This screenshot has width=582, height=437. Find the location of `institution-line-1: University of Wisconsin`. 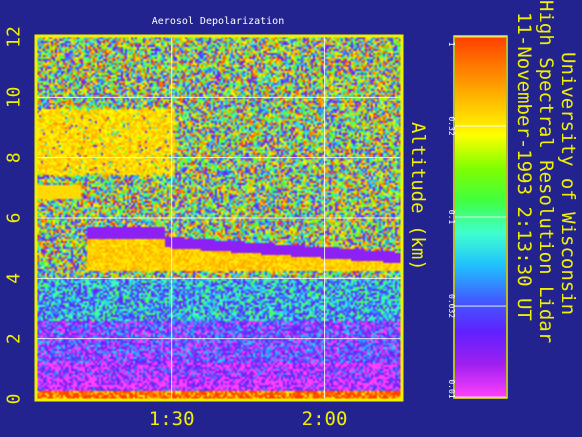

institution-line-1: University of Wisconsin is located at coordinates (568, 183).